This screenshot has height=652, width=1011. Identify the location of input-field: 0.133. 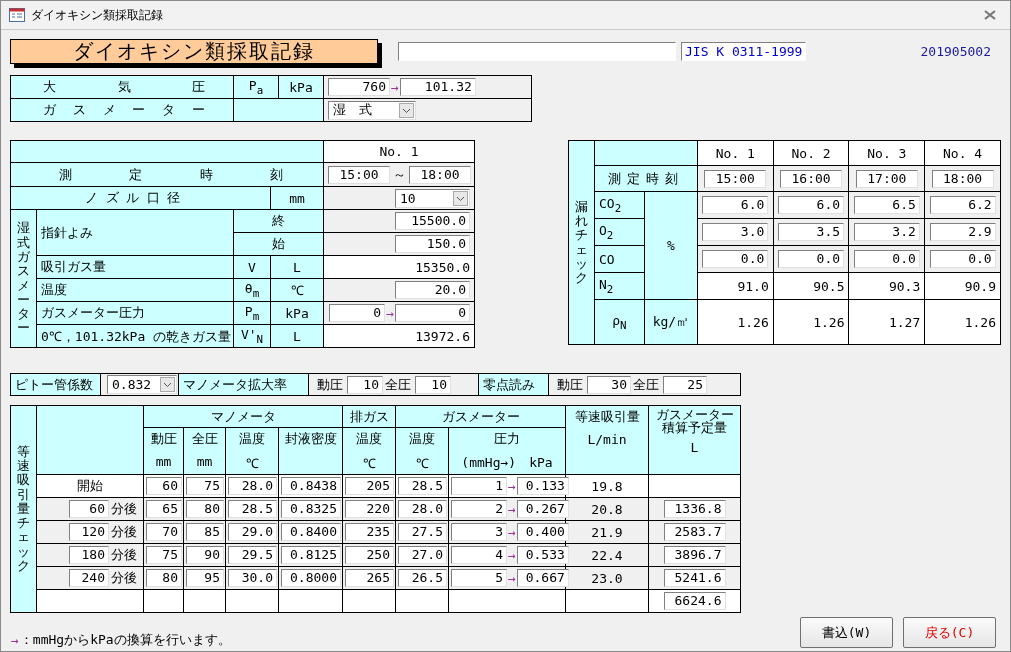
(542, 486).